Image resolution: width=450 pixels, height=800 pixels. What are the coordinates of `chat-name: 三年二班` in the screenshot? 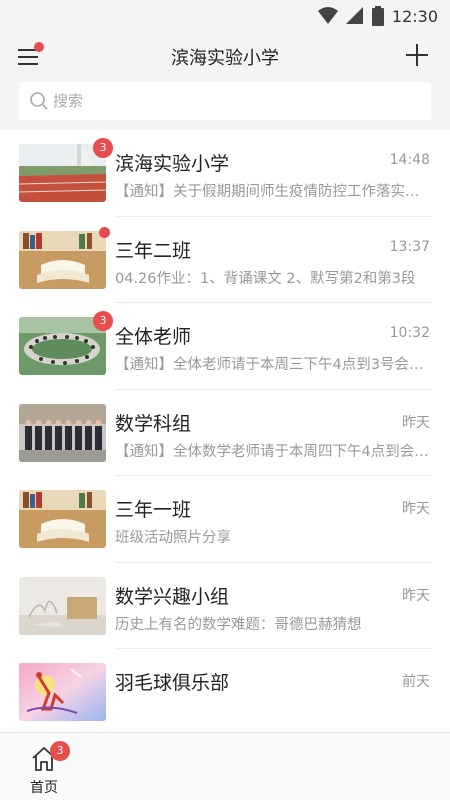 It's located at (153, 250).